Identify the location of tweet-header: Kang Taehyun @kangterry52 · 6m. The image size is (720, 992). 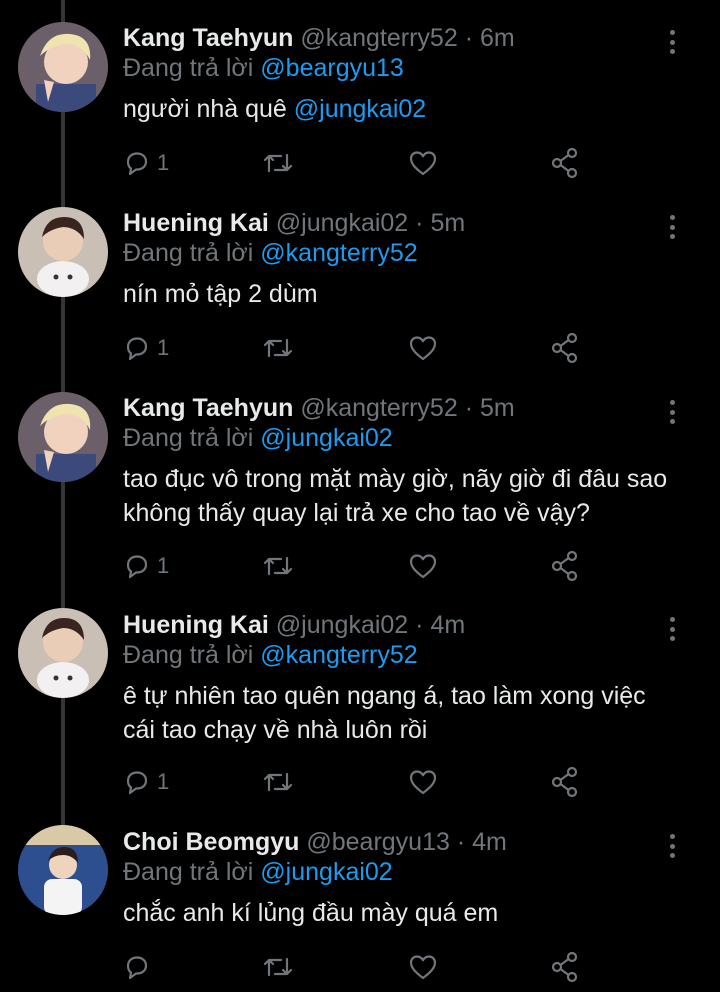
(401, 38).